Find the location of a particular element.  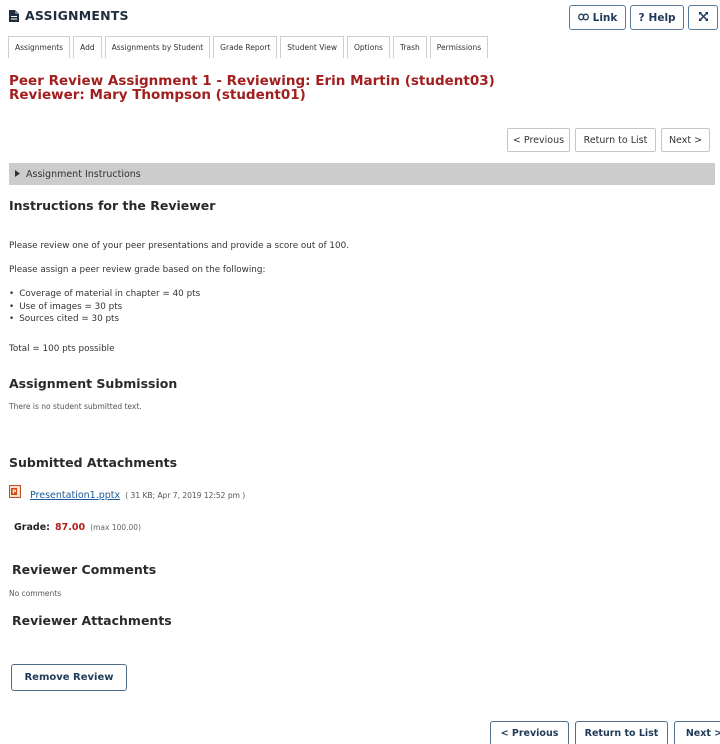

assignment-instructions-label: Assignment Instructions is located at coordinates (83, 174).